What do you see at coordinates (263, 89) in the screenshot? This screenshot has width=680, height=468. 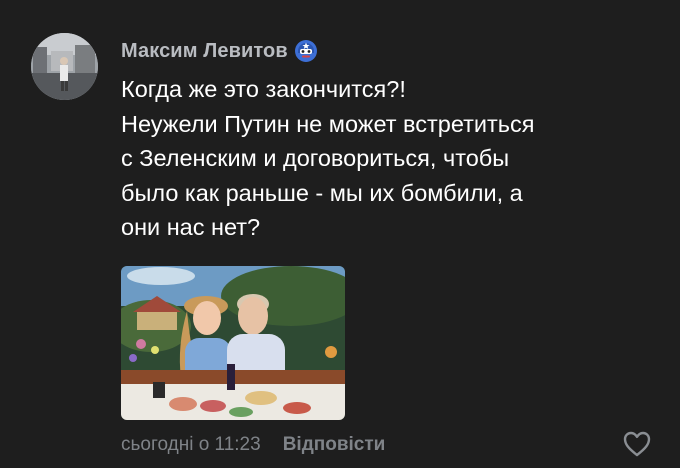 I see `comment-text-line: Когда же это закончится?!` at bounding box center [263, 89].